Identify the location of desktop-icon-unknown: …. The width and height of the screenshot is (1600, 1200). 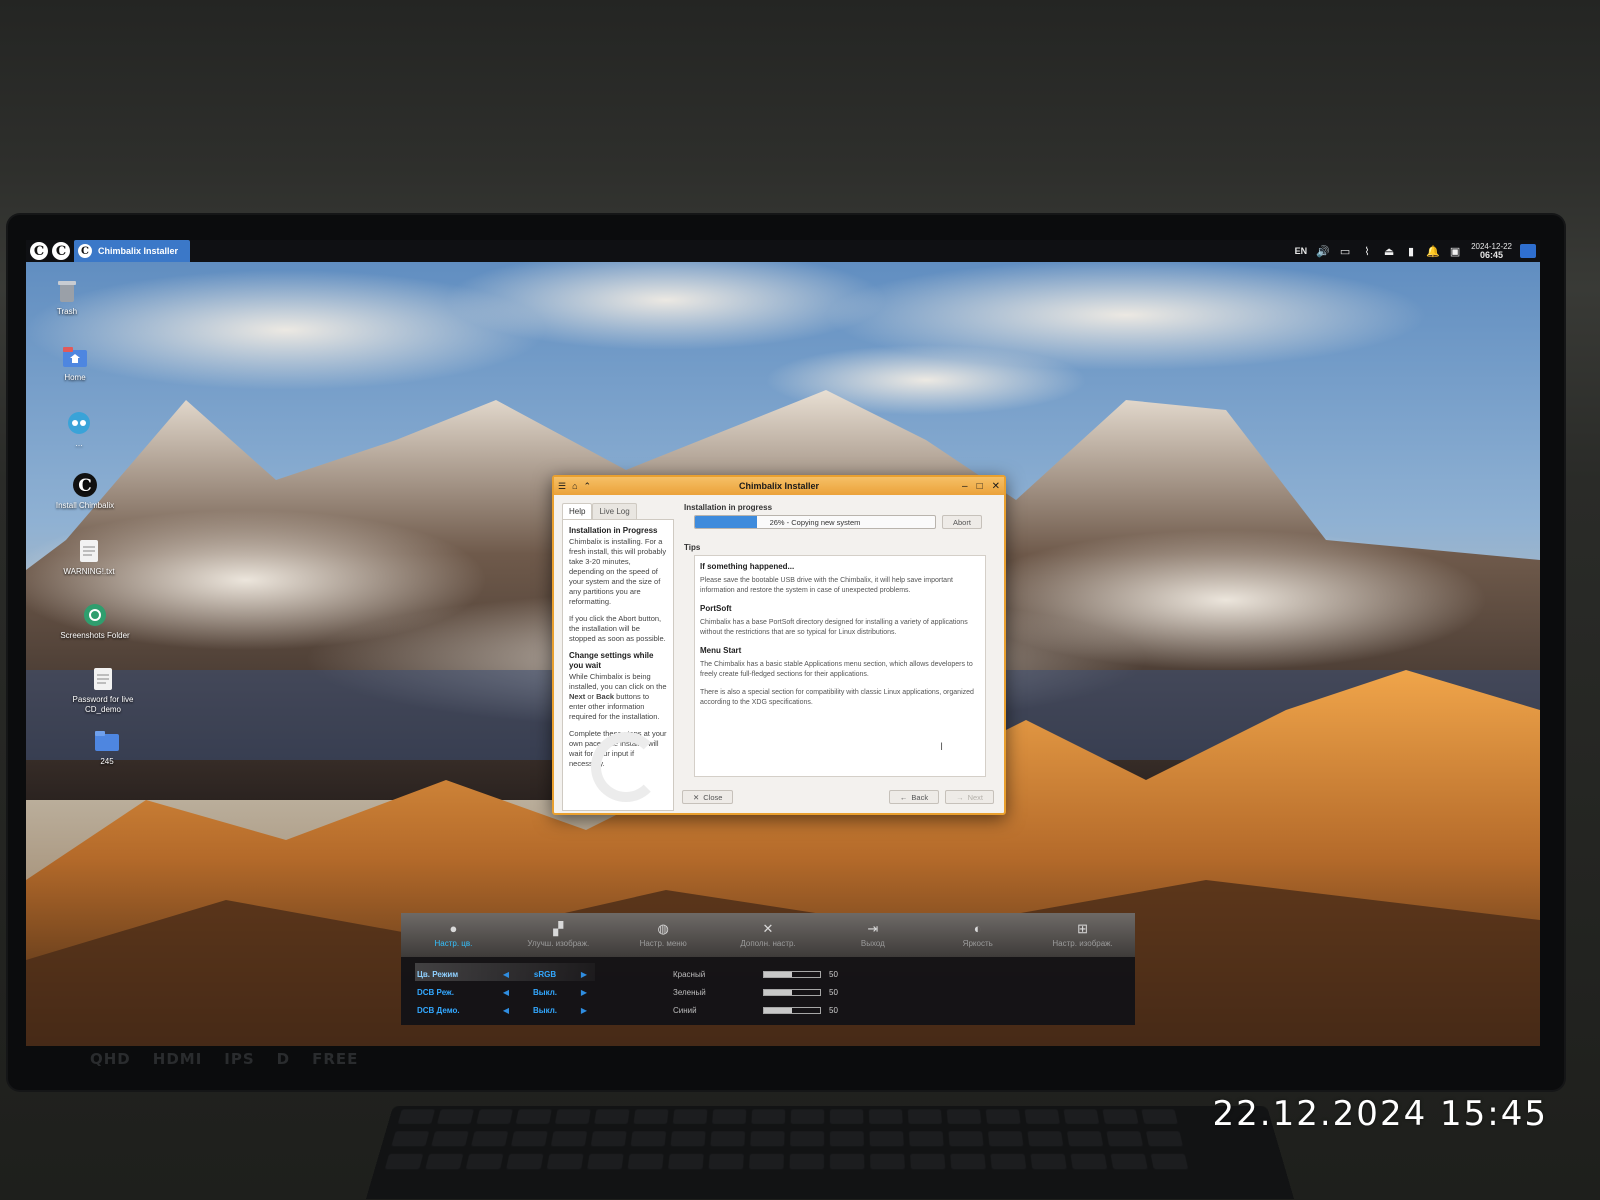
(79, 429).